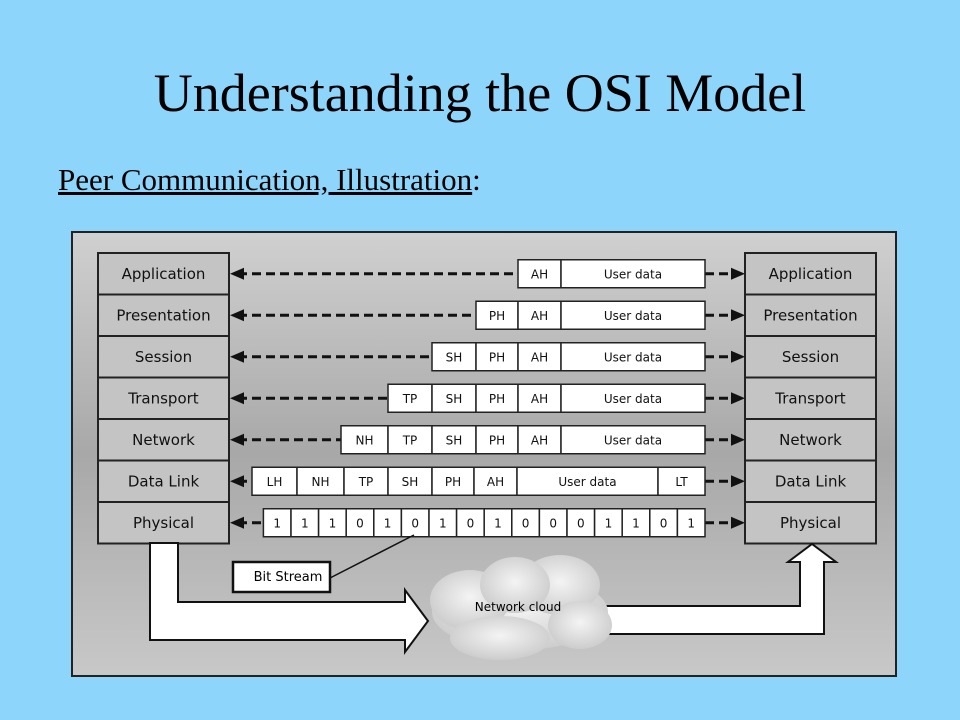  I want to click on network-cloud-label: Network cloud, so click(518, 607).